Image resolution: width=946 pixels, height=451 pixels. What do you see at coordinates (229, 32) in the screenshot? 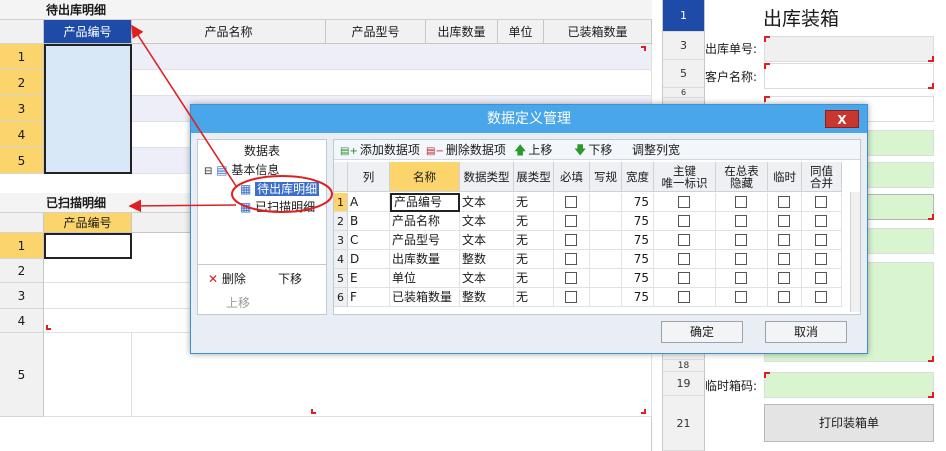
I see `col-header-product-name: 产品名称` at bounding box center [229, 32].